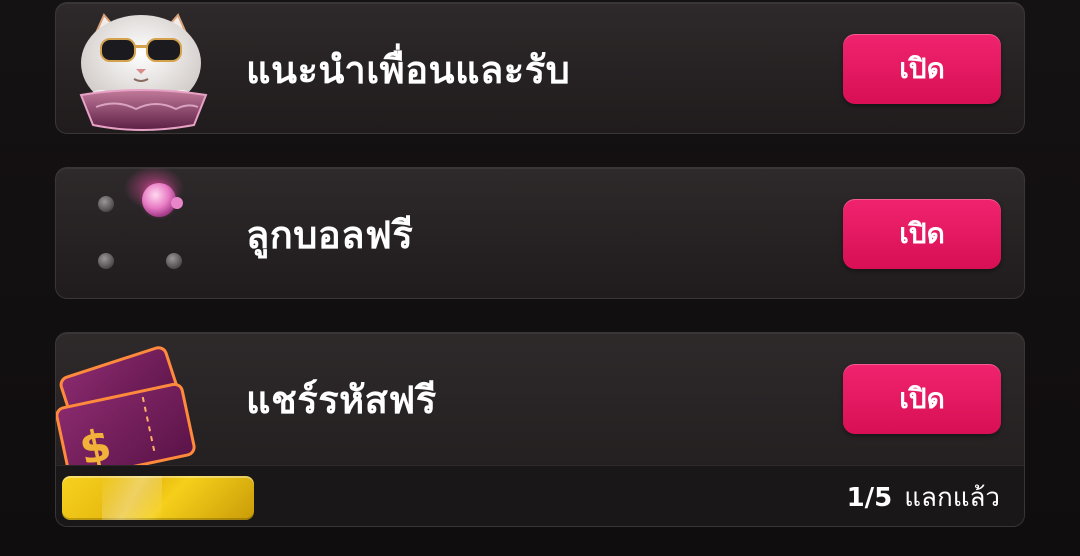  I want to click on reward-title: แนะนำเพื่อนและรับ, so click(408, 69).